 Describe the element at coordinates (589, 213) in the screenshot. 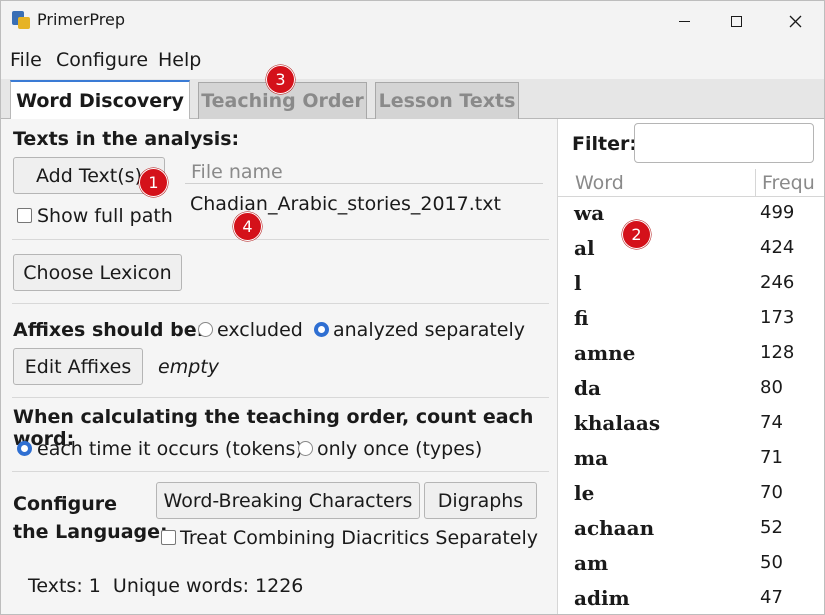

I see `word-cell: wa` at that location.